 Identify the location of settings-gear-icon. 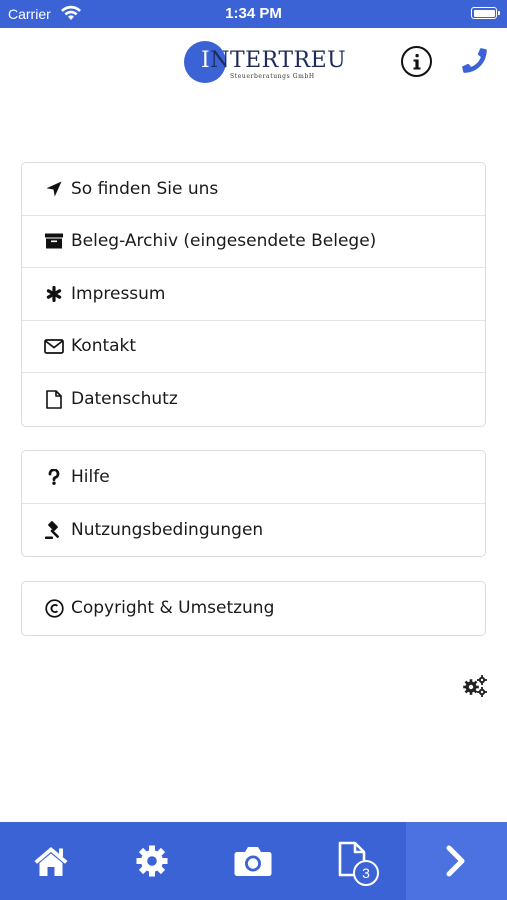
(152, 861).